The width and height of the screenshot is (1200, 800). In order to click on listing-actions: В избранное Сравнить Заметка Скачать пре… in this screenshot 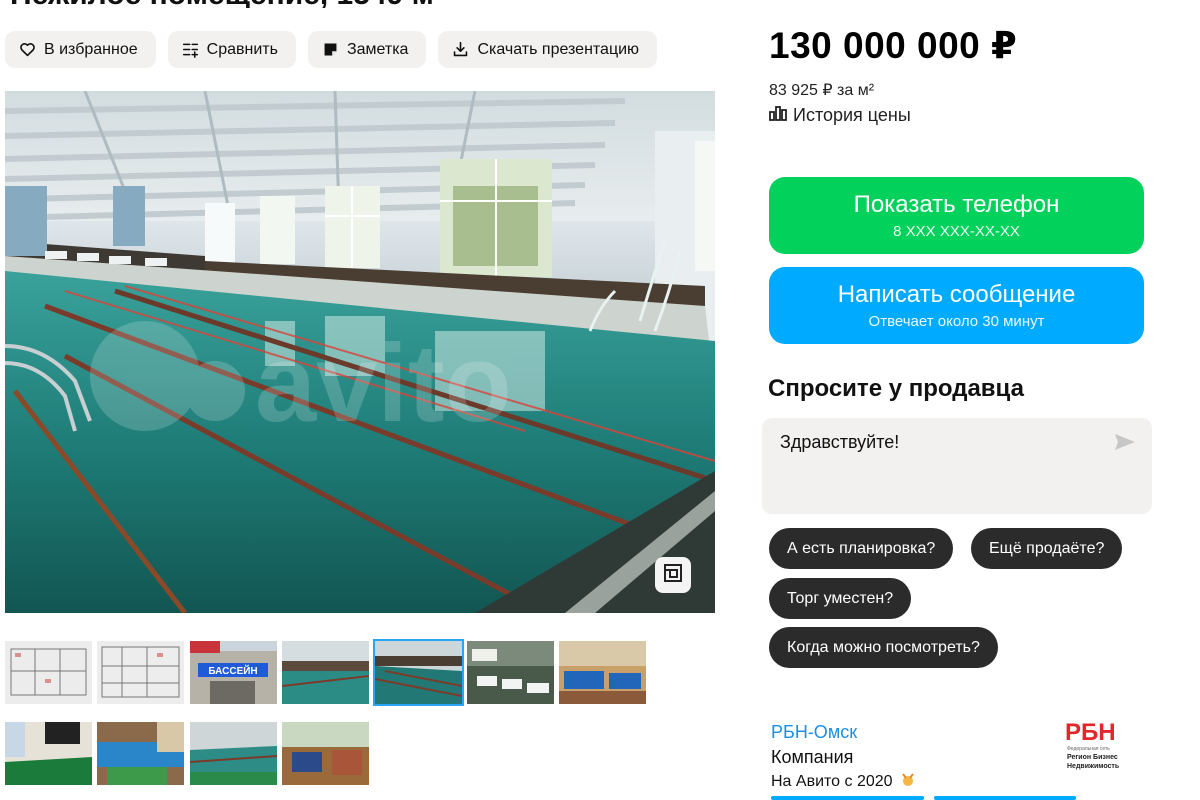, I will do `click(331, 49)`.